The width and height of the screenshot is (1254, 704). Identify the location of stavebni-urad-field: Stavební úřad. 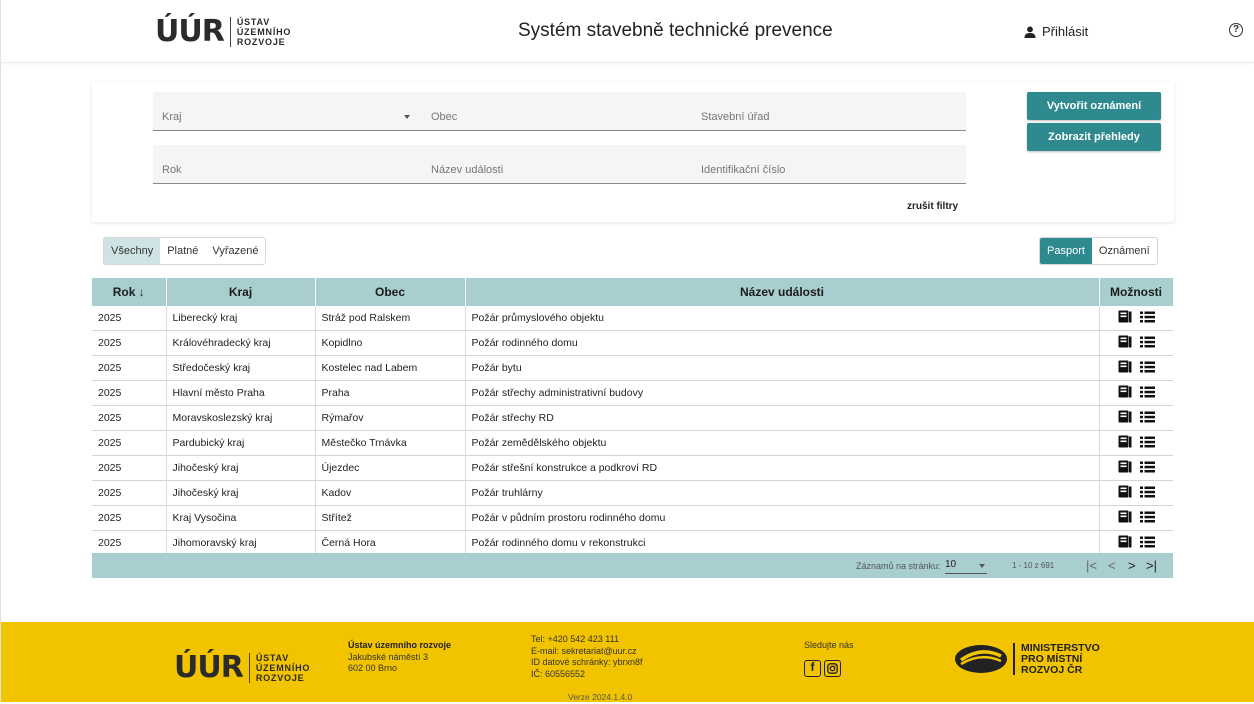
(829, 111).